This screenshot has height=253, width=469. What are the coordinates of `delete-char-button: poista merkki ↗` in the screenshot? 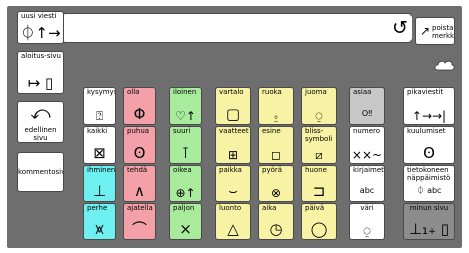 It's located at (435, 31).